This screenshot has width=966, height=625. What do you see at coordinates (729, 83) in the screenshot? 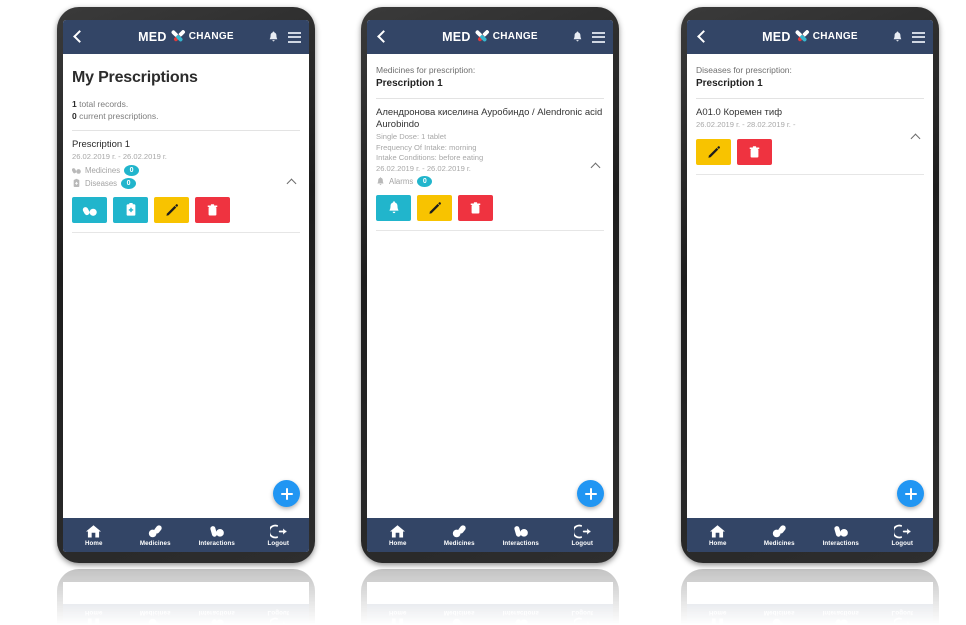
I see `context-value: Prescription 1` at bounding box center [729, 83].